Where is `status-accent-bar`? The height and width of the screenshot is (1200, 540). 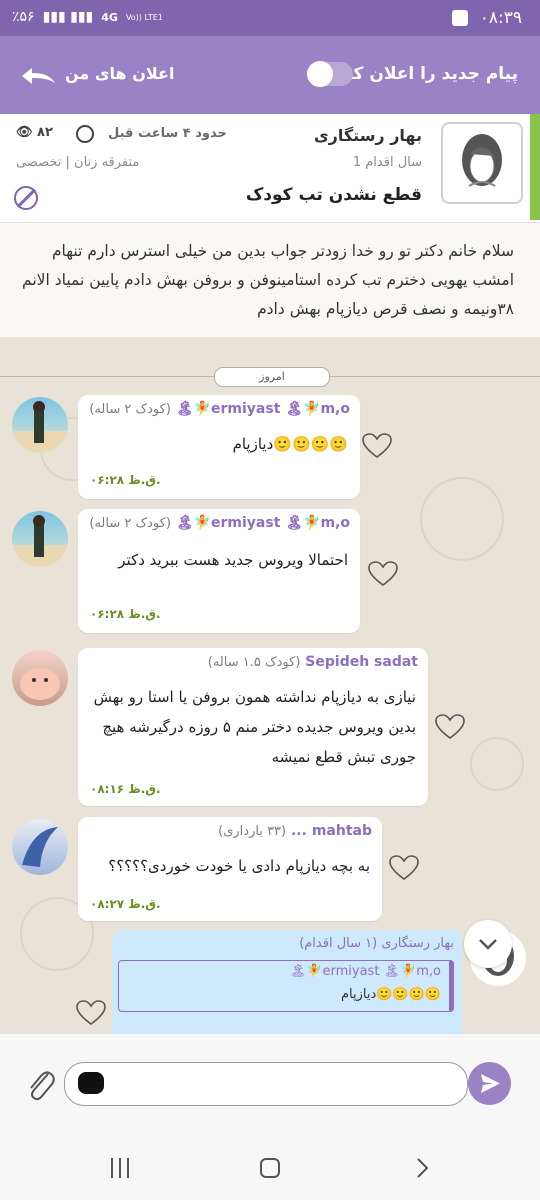
status-accent-bar is located at coordinates (535, 167).